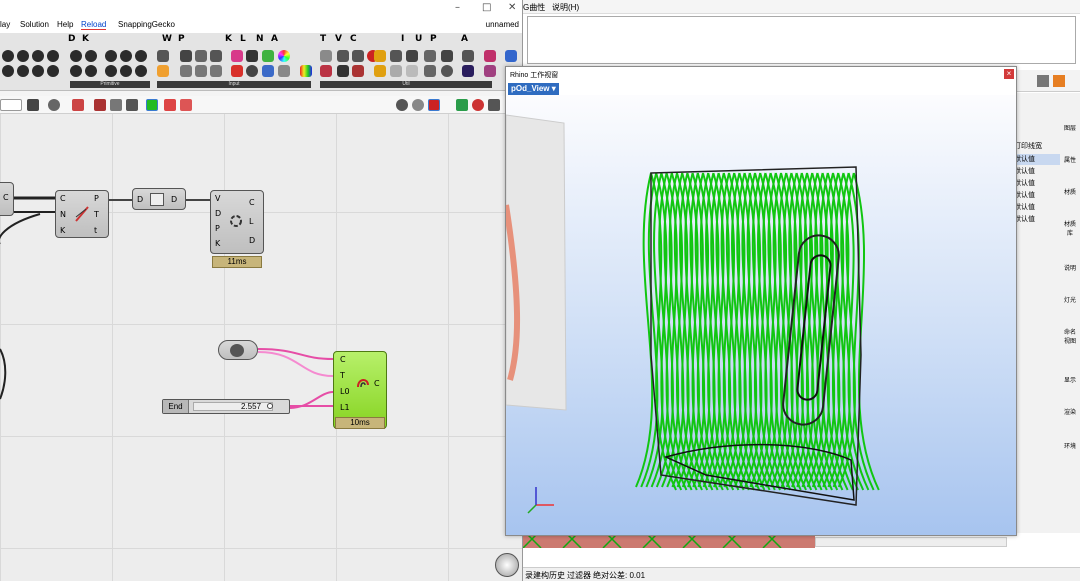  What do you see at coordinates (1009, 74) in the screenshot?
I see `close-icon: ×` at bounding box center [1009, 74].